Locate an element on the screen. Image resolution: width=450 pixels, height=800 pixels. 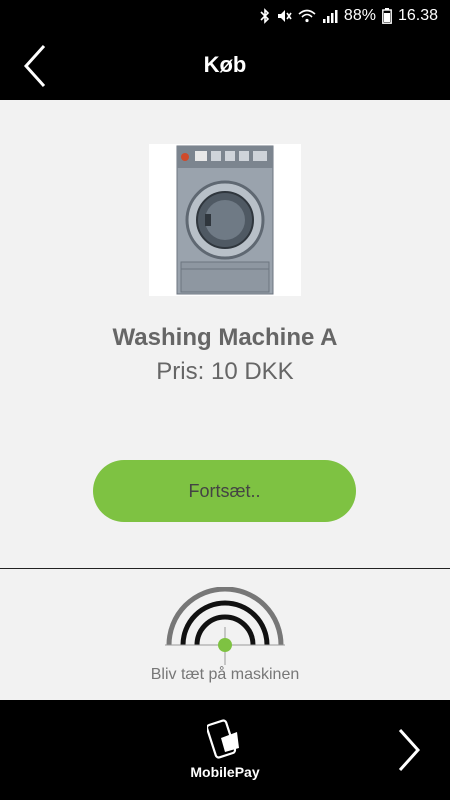
footer-bar: MobilePay is located at coordinates (225, 750).